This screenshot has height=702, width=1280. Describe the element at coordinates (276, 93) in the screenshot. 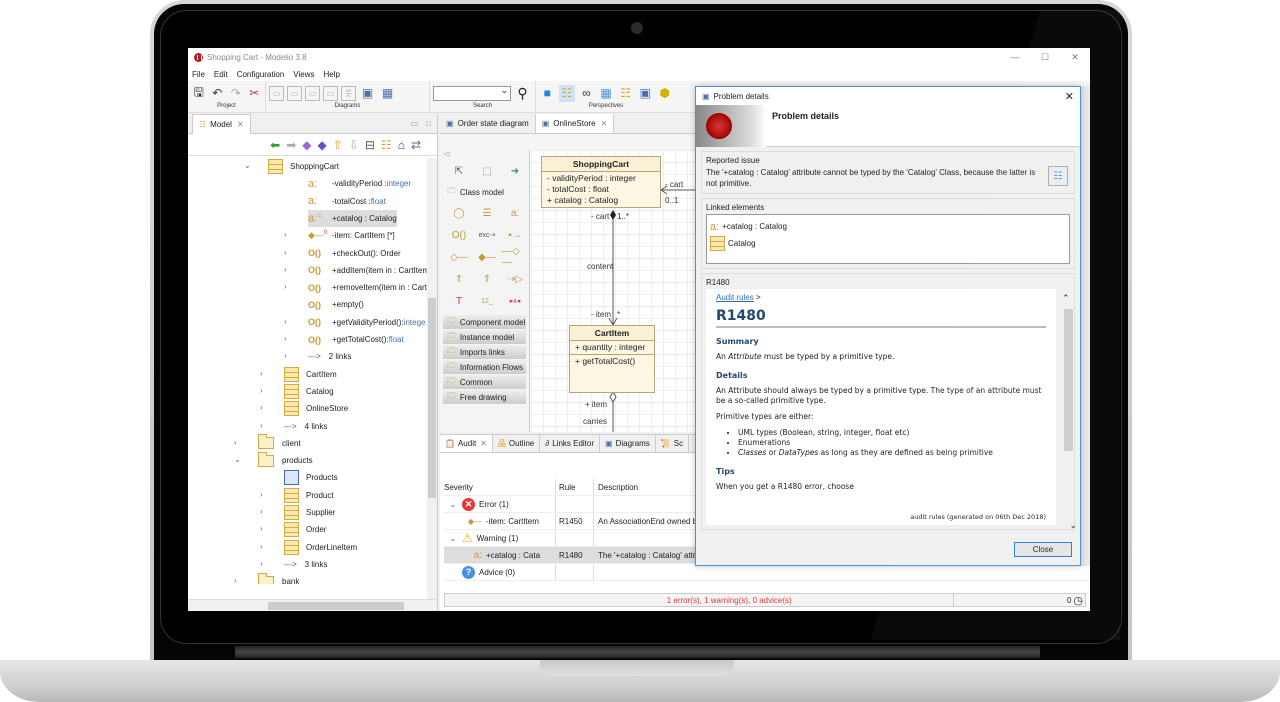

I see `new-class-diagram-icon: ▭` at that location.